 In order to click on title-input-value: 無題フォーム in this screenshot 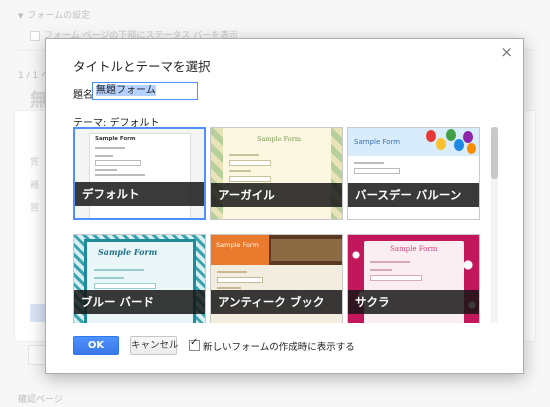, I will do `click(126, 90)`.